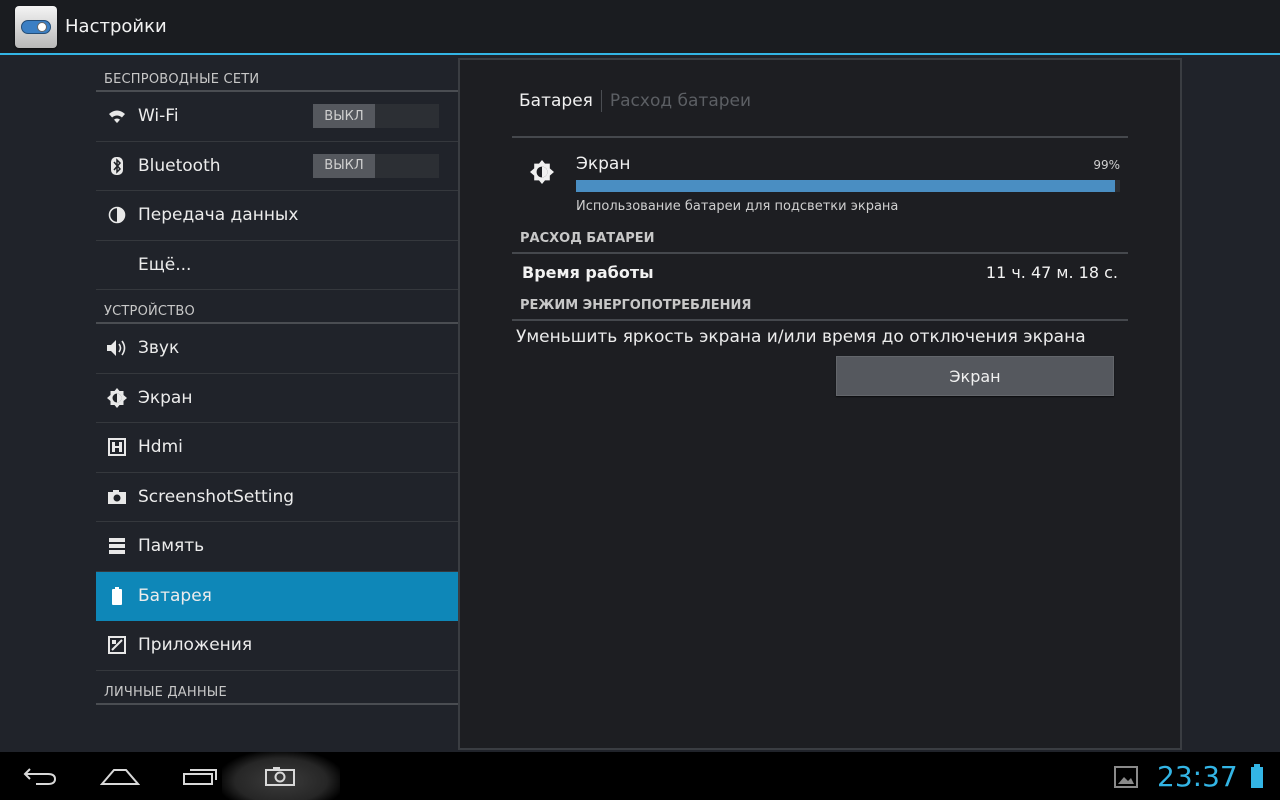 The height and width of the screenshot is (800, 1280). I want to click on settings-item-label: Память, so click(171, 546).